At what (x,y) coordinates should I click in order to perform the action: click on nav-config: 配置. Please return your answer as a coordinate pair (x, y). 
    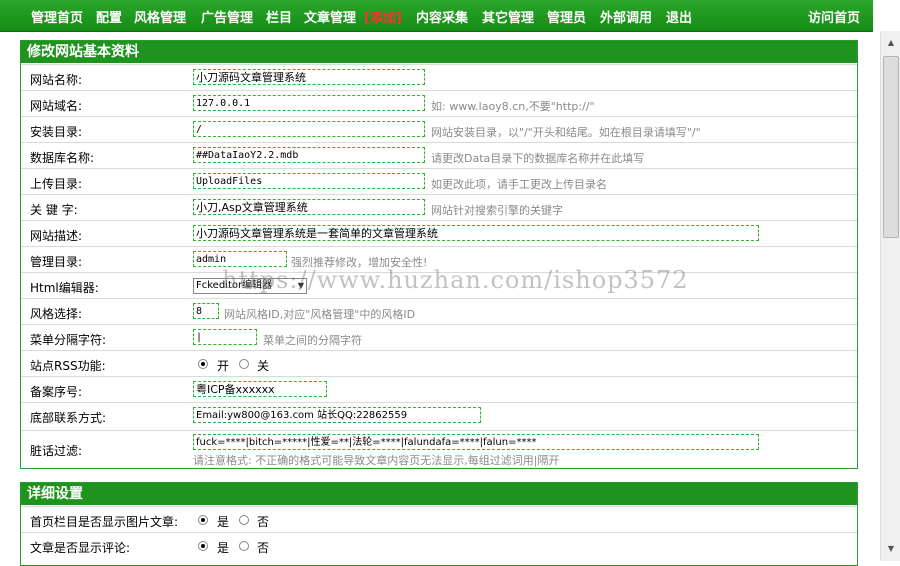
    Looking at the image, I should click on (109, 16).